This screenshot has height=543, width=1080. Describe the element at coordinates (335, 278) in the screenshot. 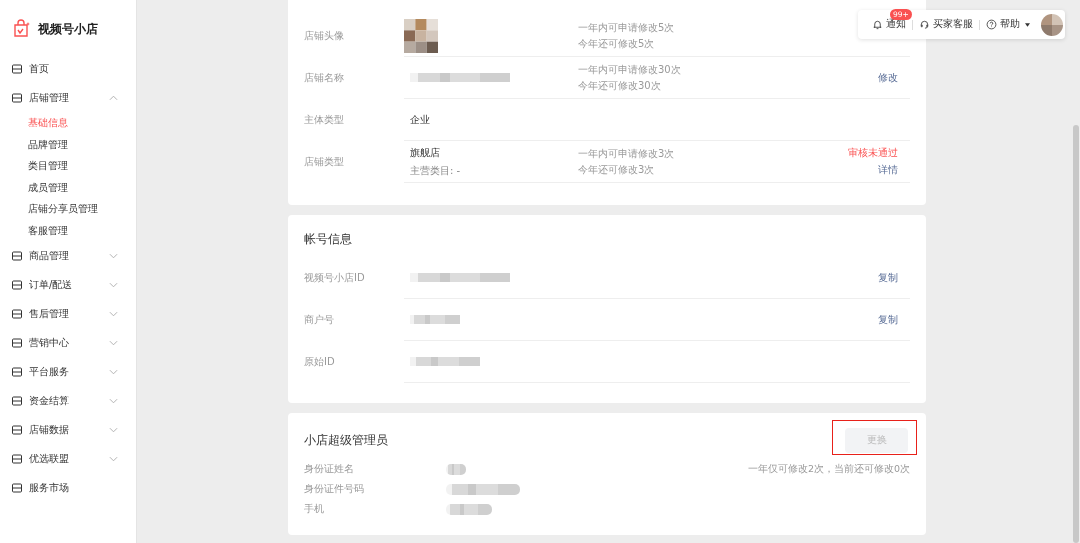

I see `field-label: 视频号小店ID` at that location.